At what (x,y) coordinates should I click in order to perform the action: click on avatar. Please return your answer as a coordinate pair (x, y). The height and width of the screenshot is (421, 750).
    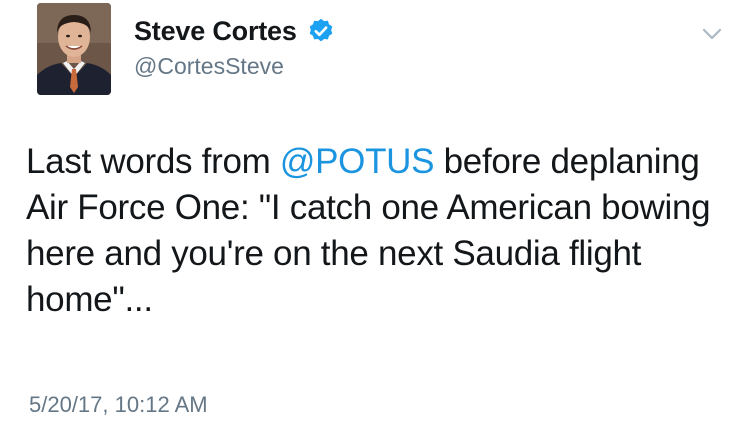
    Looking at the image, I should click on (74, 49).